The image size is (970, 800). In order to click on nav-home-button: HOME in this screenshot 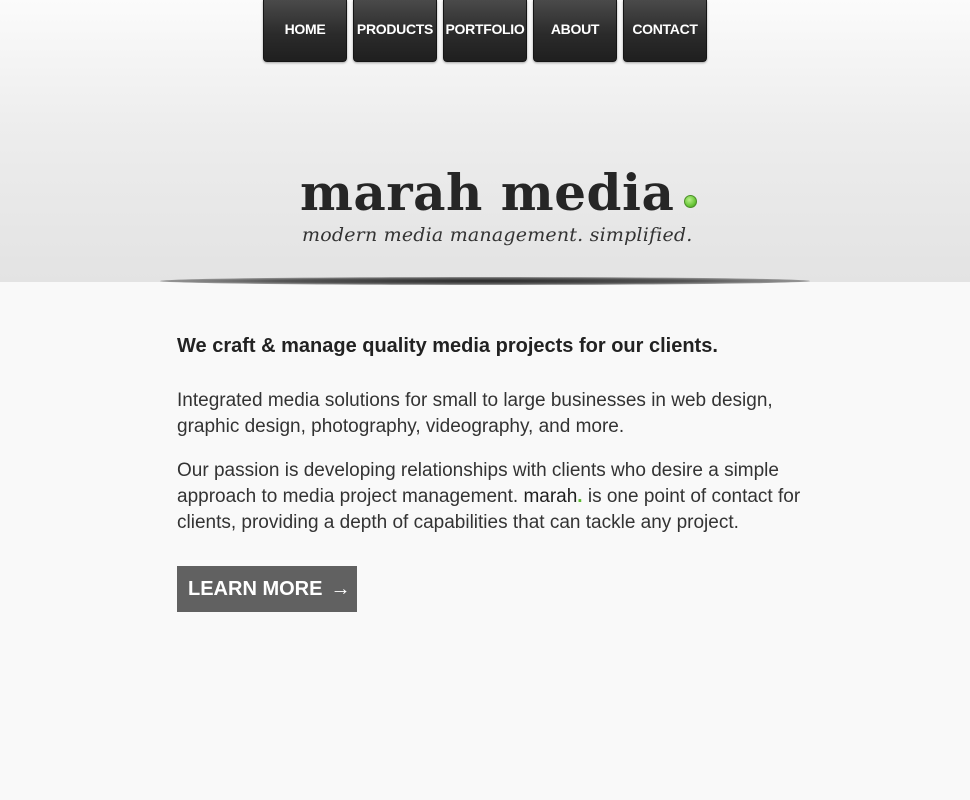, I will do `click(305, 31)`.